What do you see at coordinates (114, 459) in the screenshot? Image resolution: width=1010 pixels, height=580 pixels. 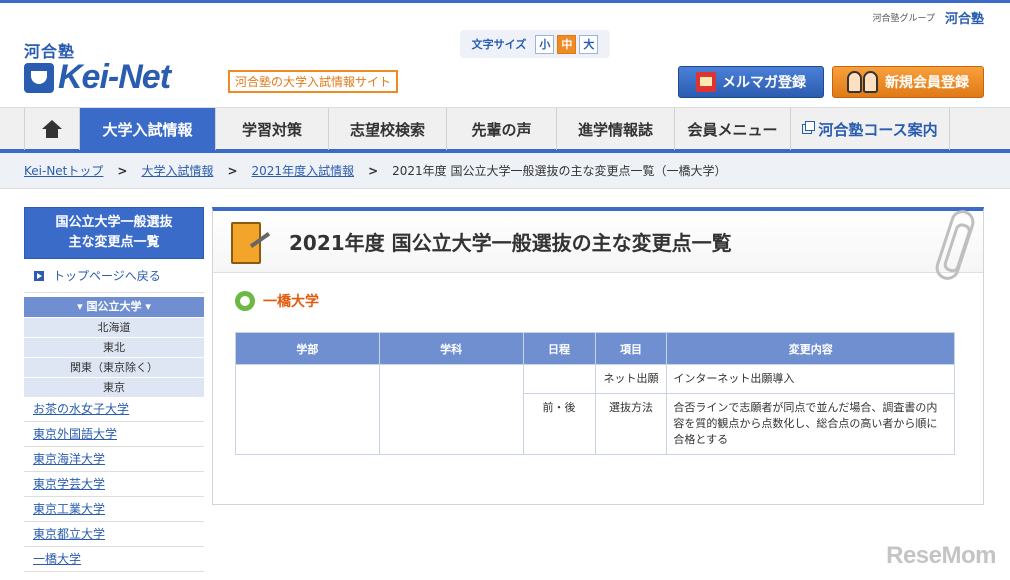 I see `sidebar-uni-link: 東京海洋大学` at bounding box center [114, 459].